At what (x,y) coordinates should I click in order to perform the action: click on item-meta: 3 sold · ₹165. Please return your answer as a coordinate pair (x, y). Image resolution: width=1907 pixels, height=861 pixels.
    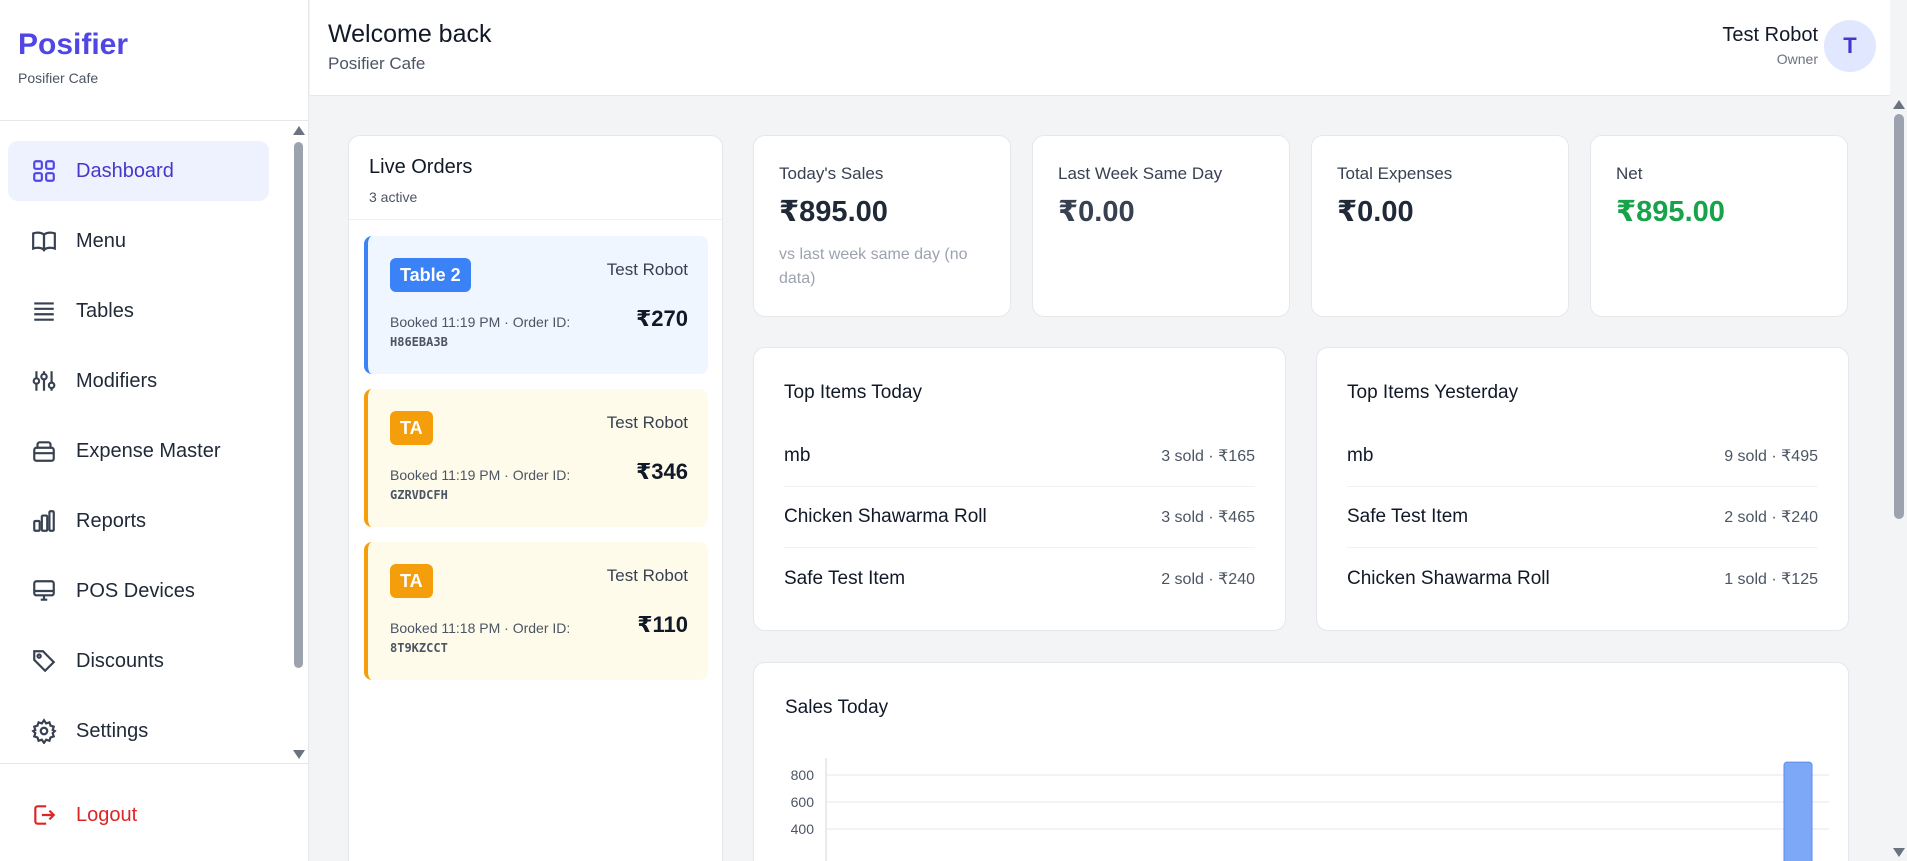
    Looking at the image, I should click on (1208, 456).